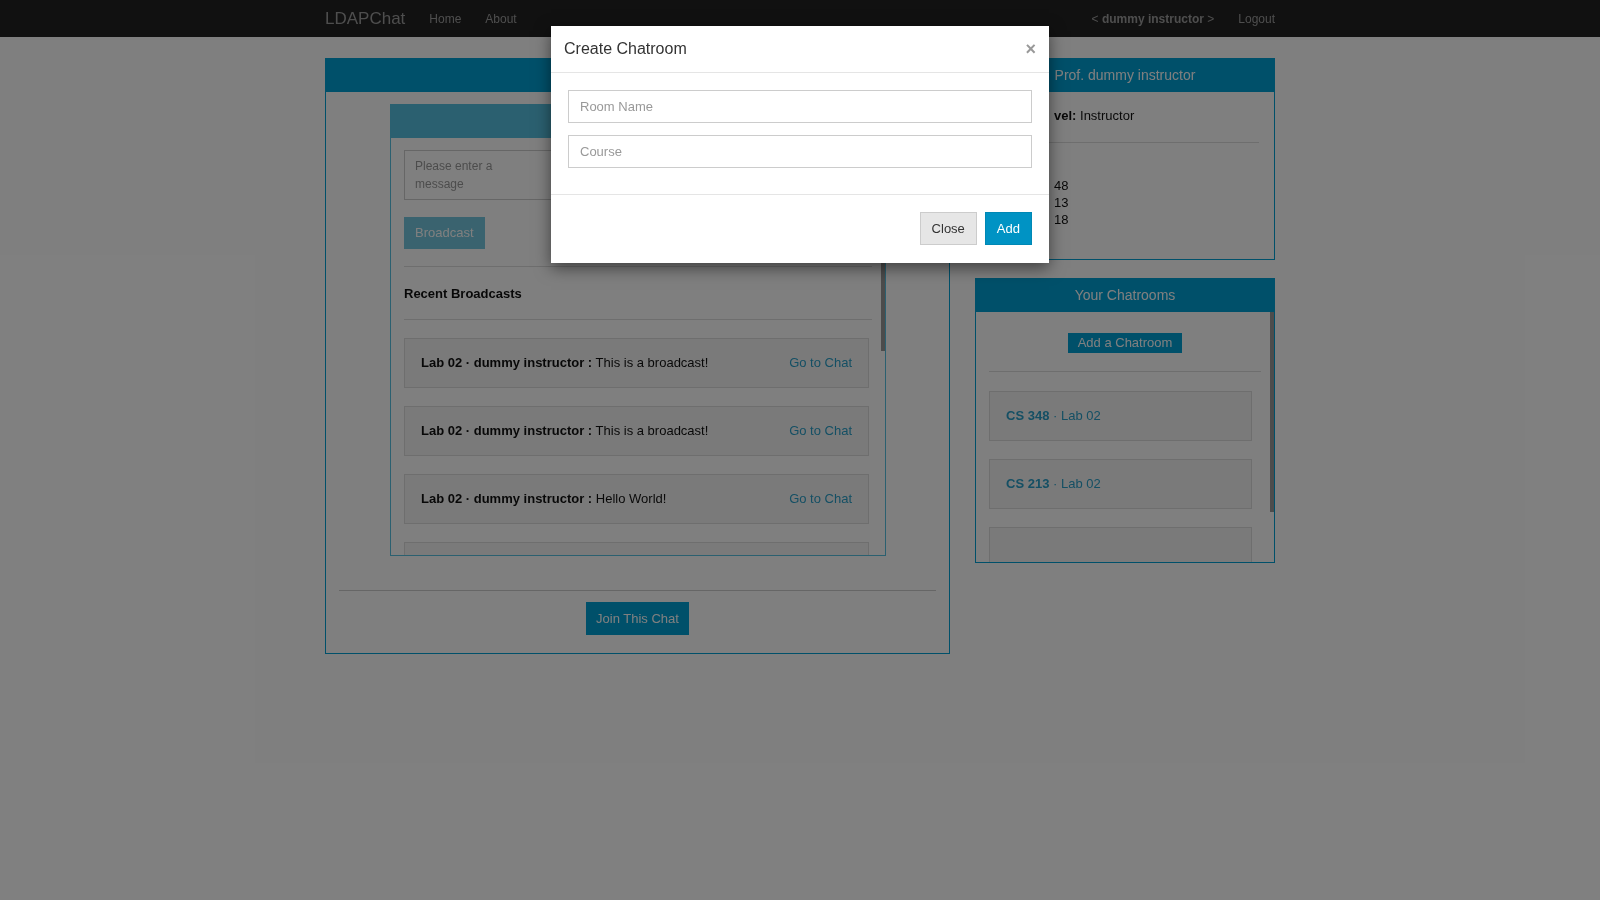 The height and width of the screenshot is (900, 1600). What do you see at coordinates (1053, 483) in the screenshot?
I see `chatroom-link: CS 213 · Lab 02` at bounding box center [1053, 483].